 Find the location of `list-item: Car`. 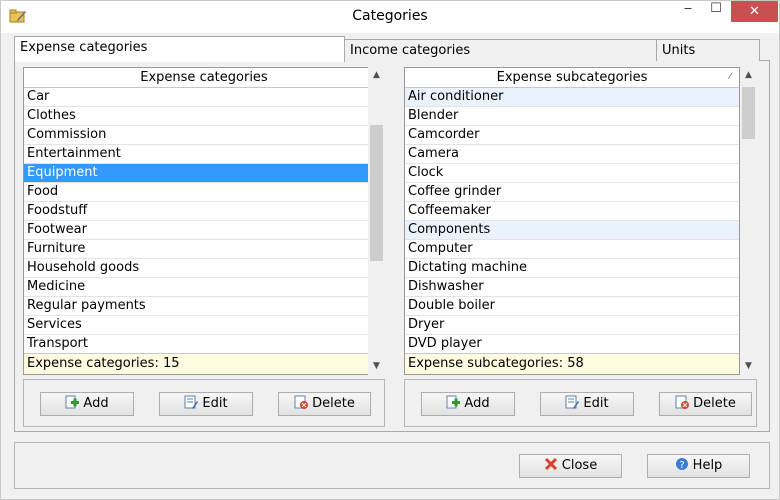

list-item: Car is located at coordinates (204, 97).